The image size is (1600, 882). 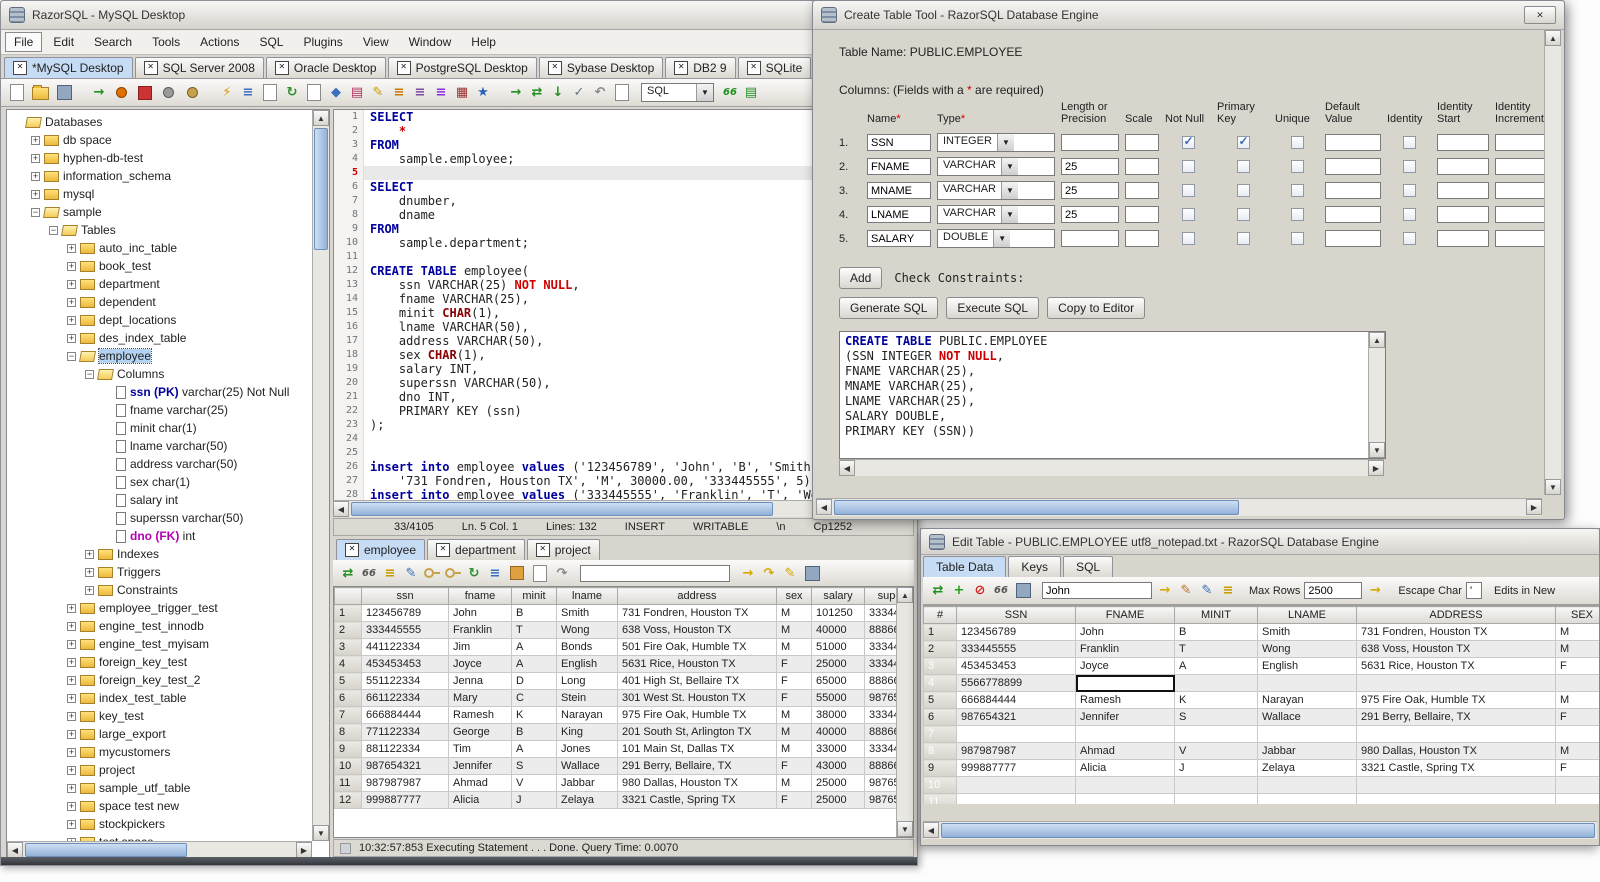 I want to click on describe-table-icon: ◆, so click(x=336, y=93).